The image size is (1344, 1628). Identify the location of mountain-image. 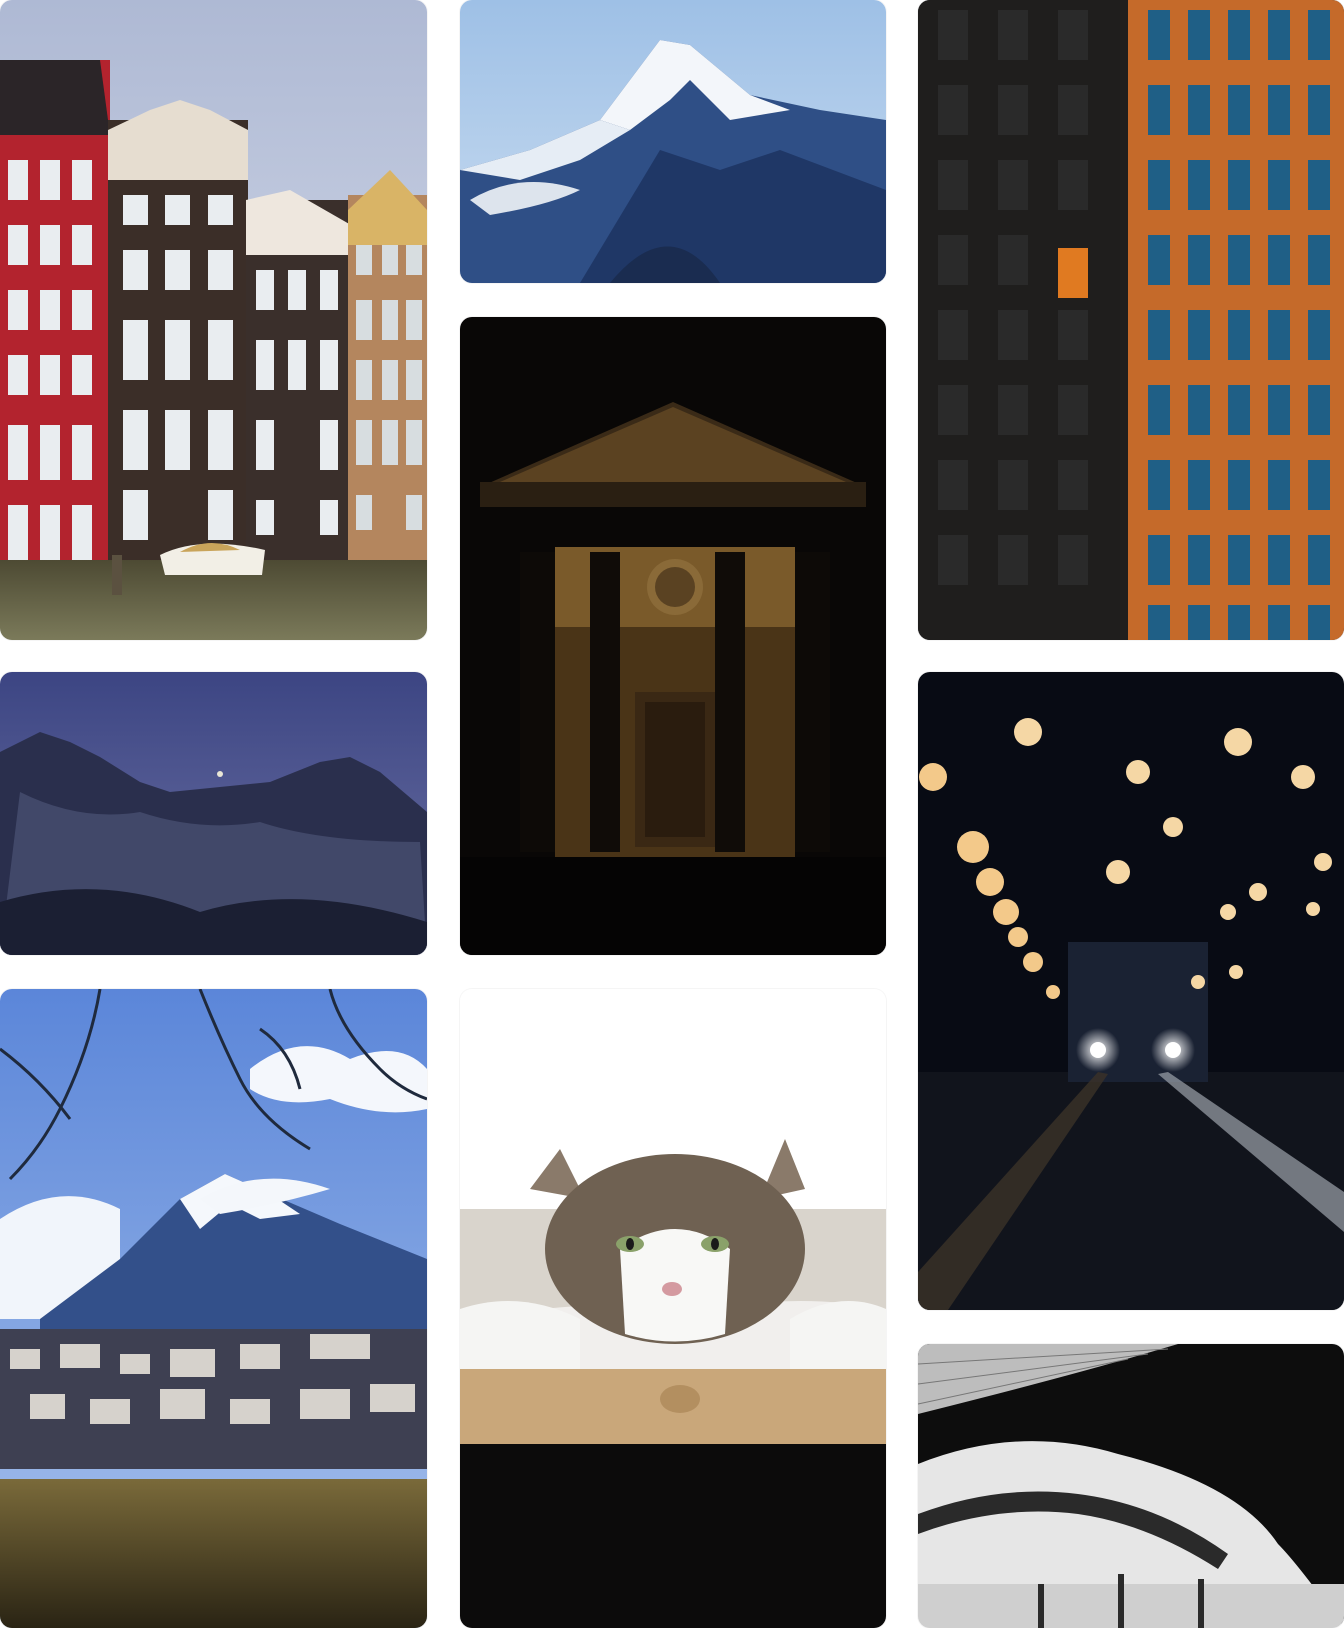
(673, 141).